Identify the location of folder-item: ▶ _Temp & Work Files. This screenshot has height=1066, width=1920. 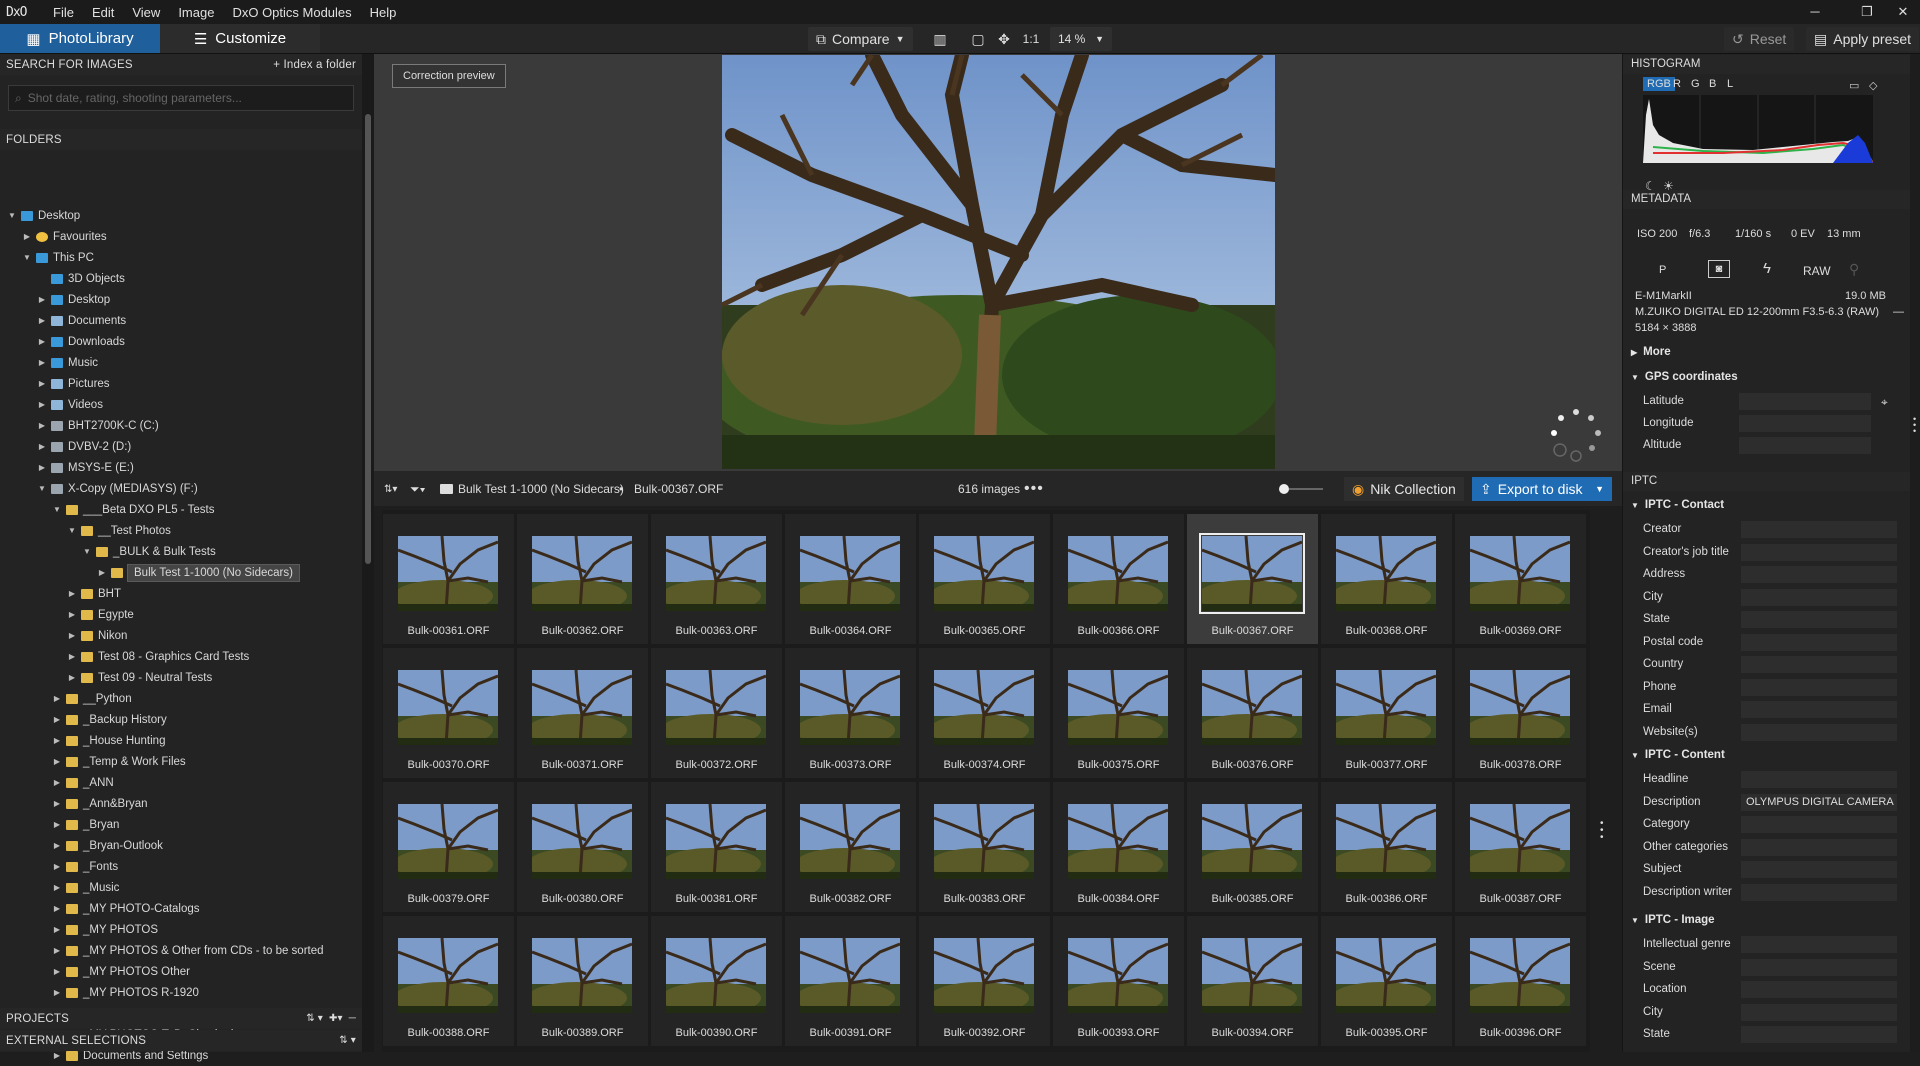
(118, 761).